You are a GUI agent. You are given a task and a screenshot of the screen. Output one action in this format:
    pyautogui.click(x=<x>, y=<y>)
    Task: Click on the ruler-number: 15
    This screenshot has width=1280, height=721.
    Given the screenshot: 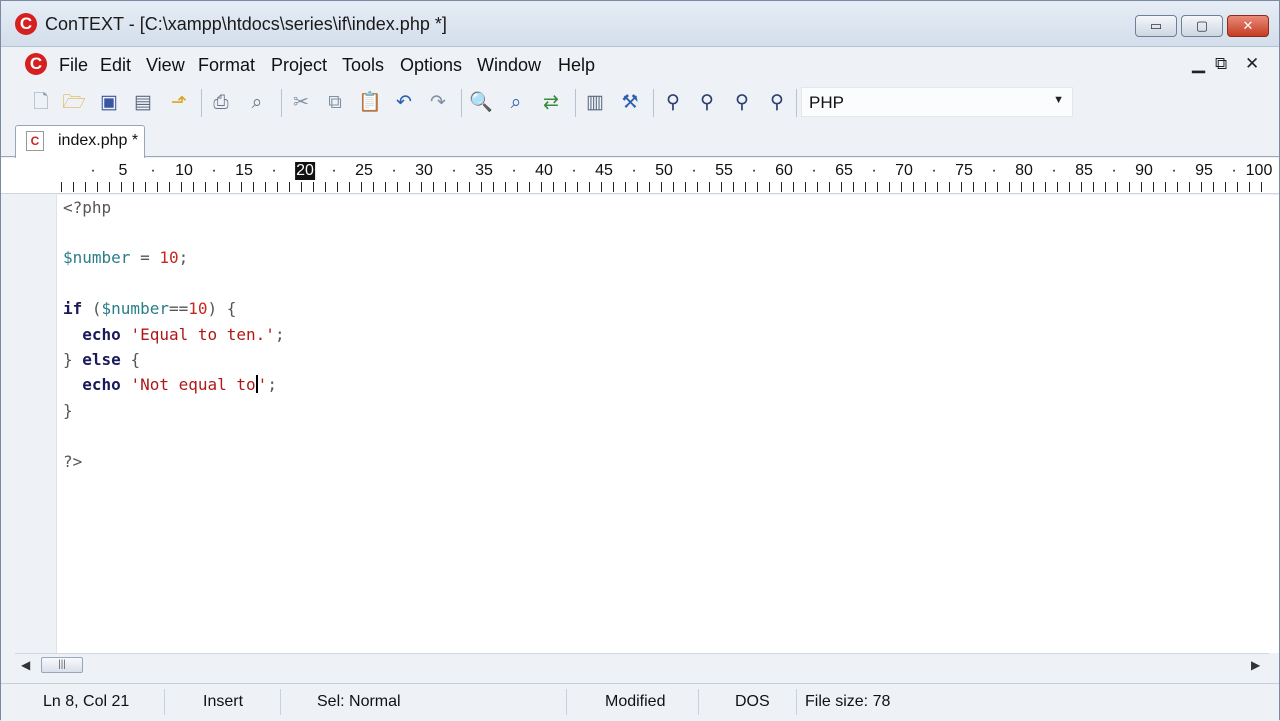 What is the action you would take?
    pyautogui.click(x=244, y=170)
    